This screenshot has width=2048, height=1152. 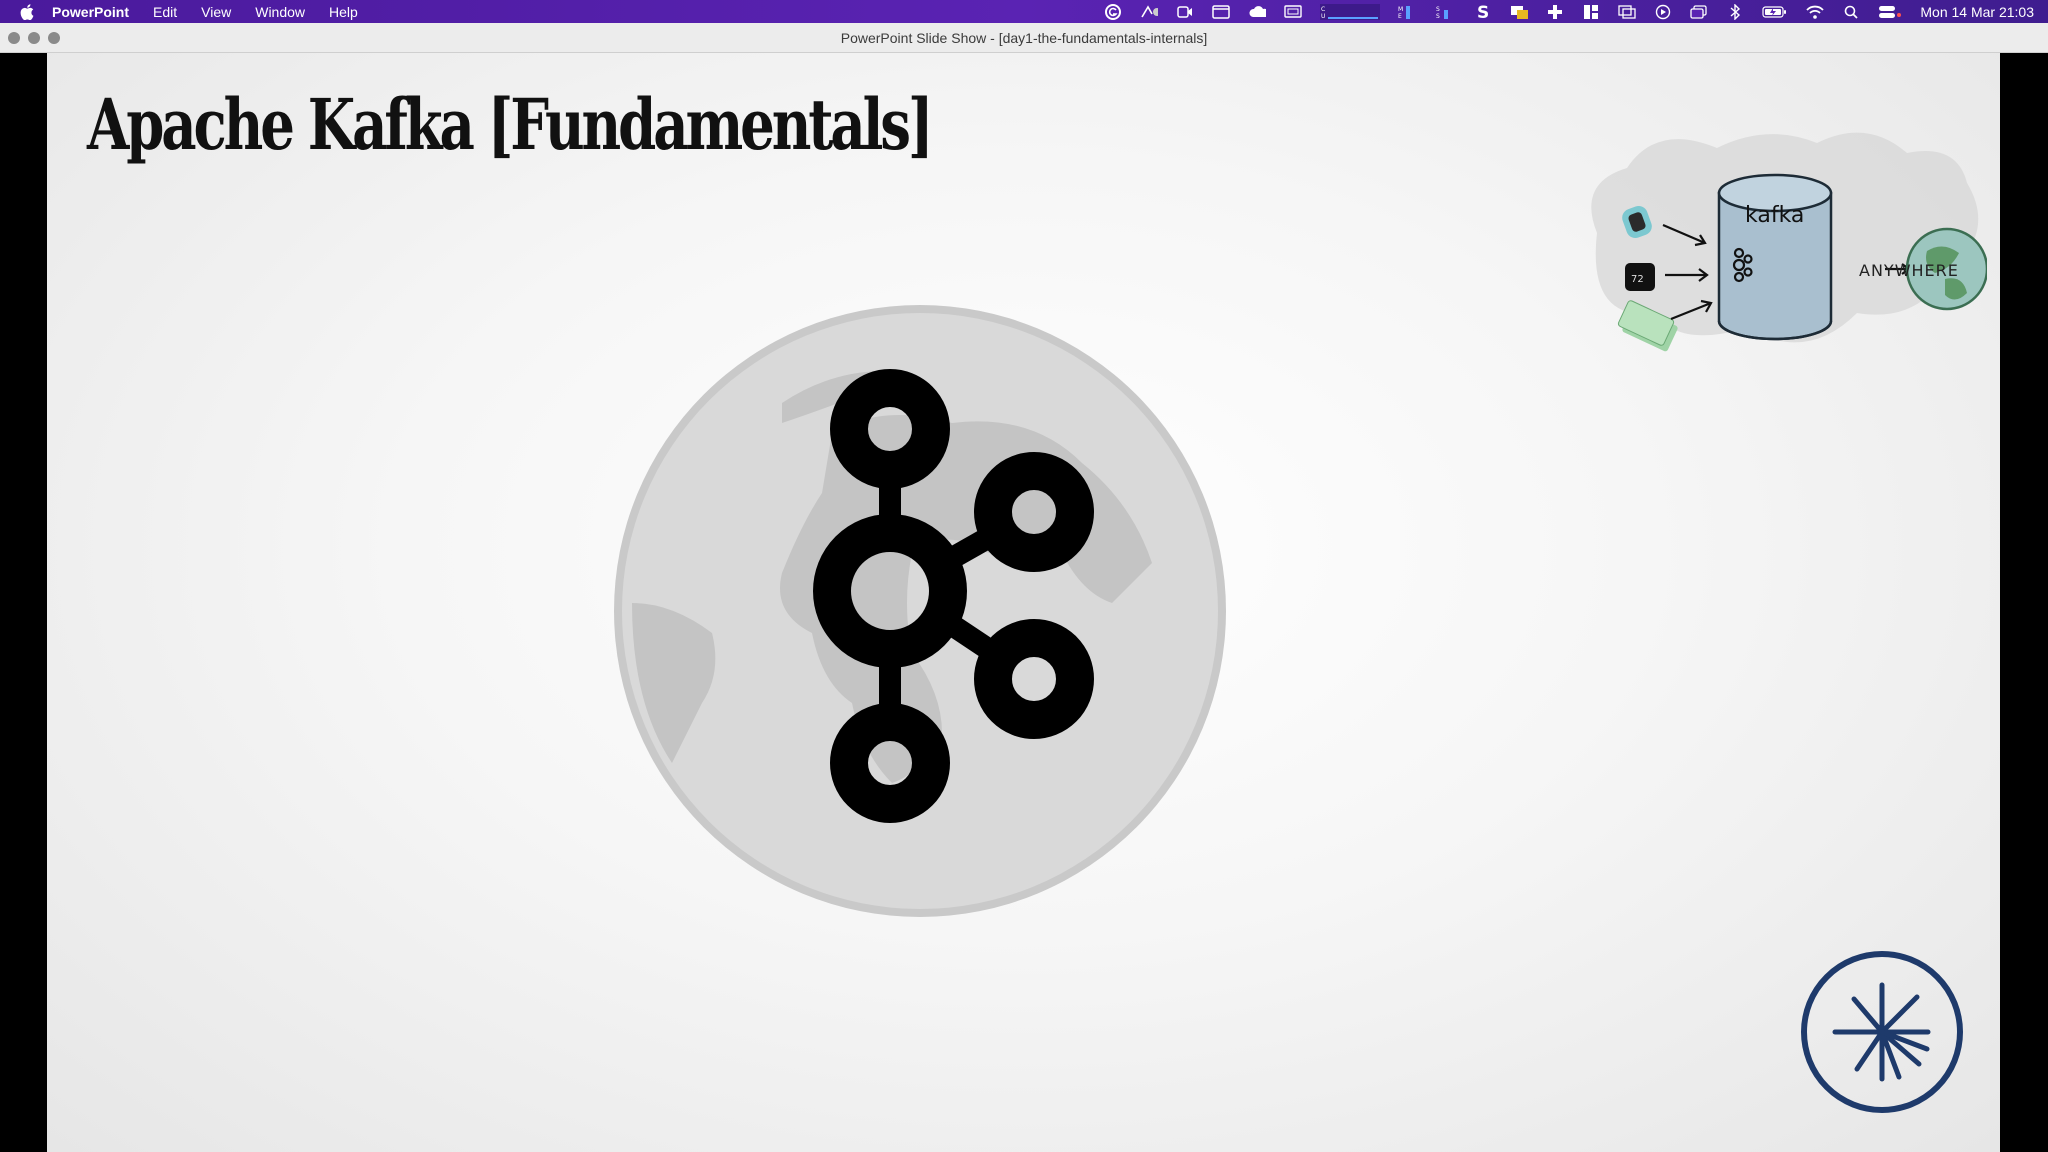 I want to click on control-center-icon, so click(x=1890, y=12).